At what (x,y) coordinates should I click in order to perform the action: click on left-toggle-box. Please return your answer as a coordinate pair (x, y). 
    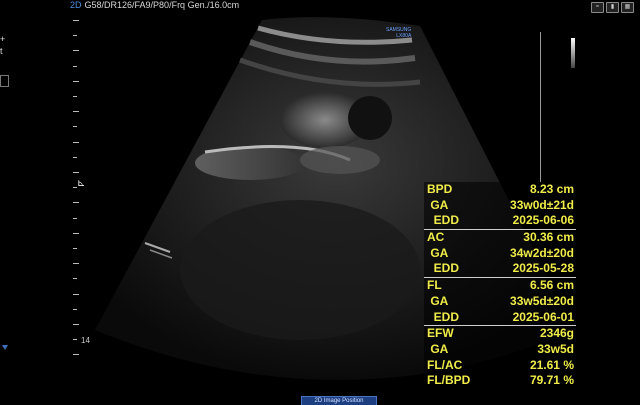
    Looking at the image, I should click on (4, 81).